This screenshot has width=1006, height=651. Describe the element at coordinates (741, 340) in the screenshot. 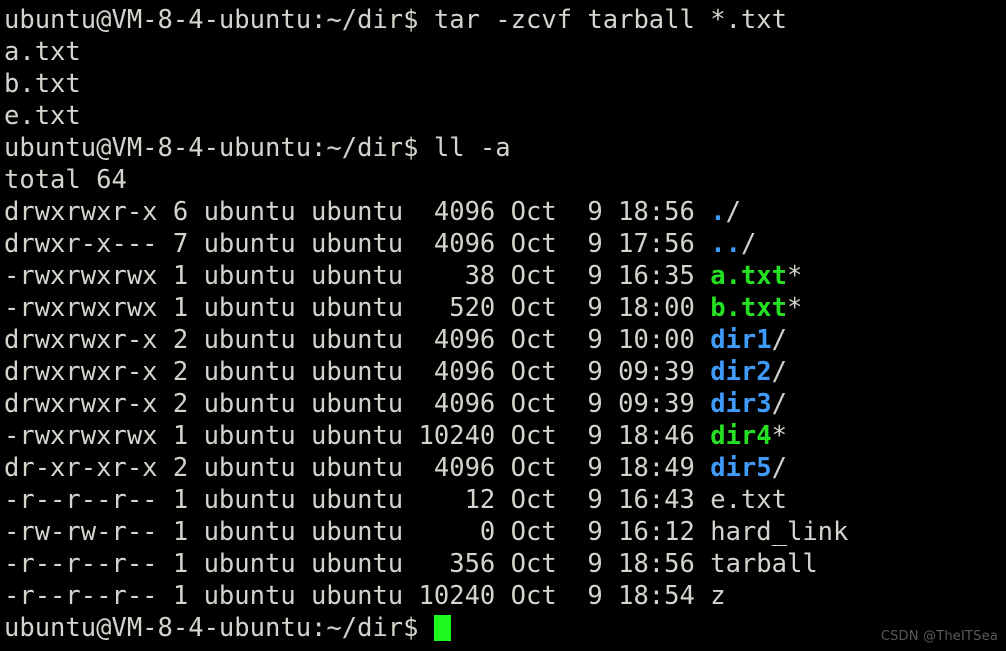

I see `listing-name: dir1` at that location.